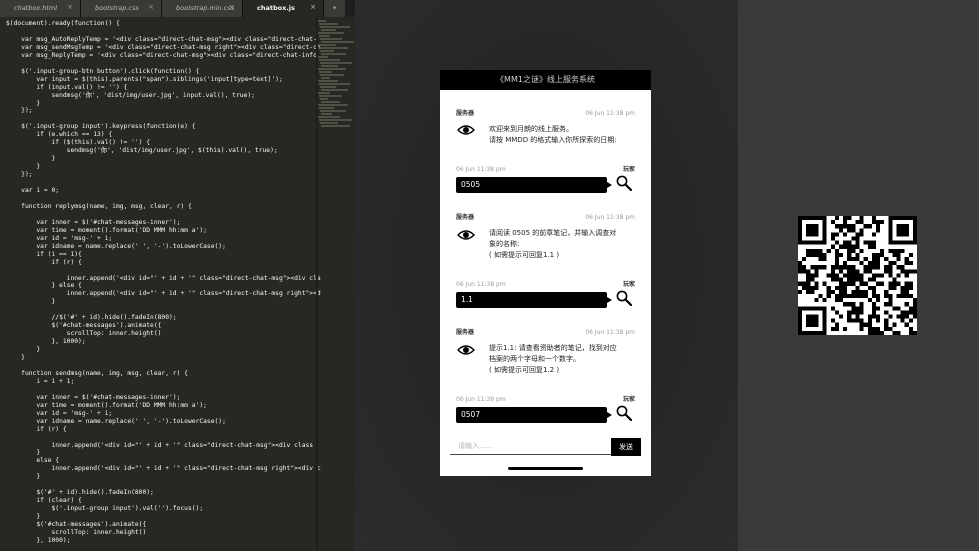  What do you see at coordinates (117, 8) in the screenshot?
I see `tab-label: bootstrap.css` at bounding box center [117, 8].